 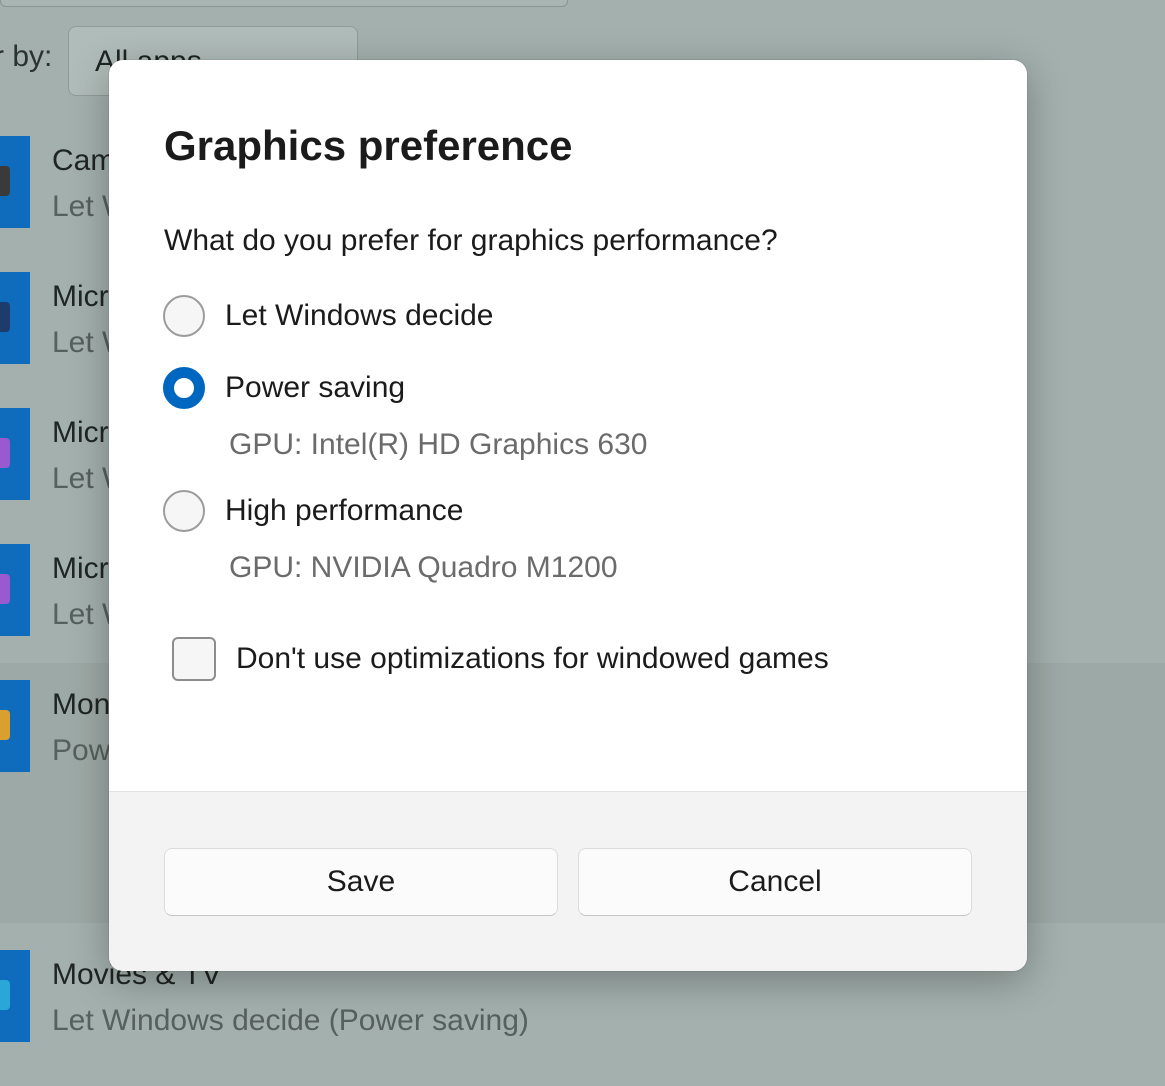 What do you see at coordinates (423, 567) in the screenshot?
I see `high-performance-gpu-caption: GPU: NVIDIA Quadro M1200` at bounding box center [423, 567].